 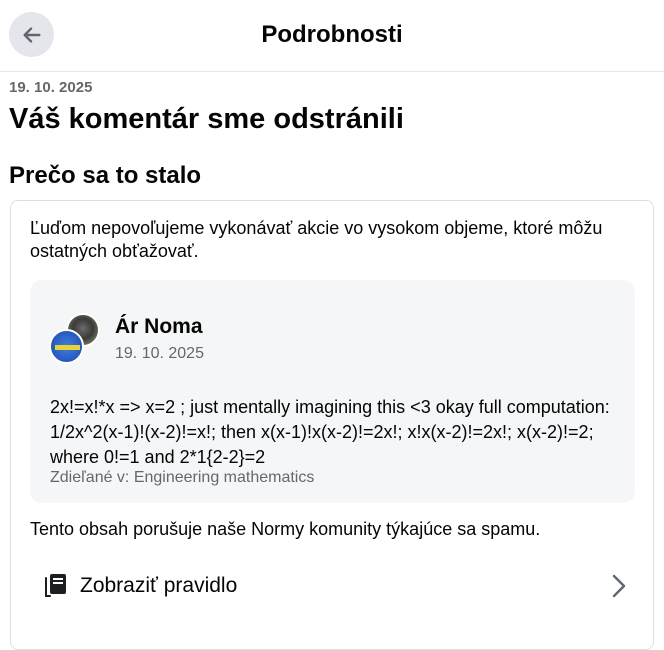 I want to click on chevron-right-icon, so click(x=619, y=586).